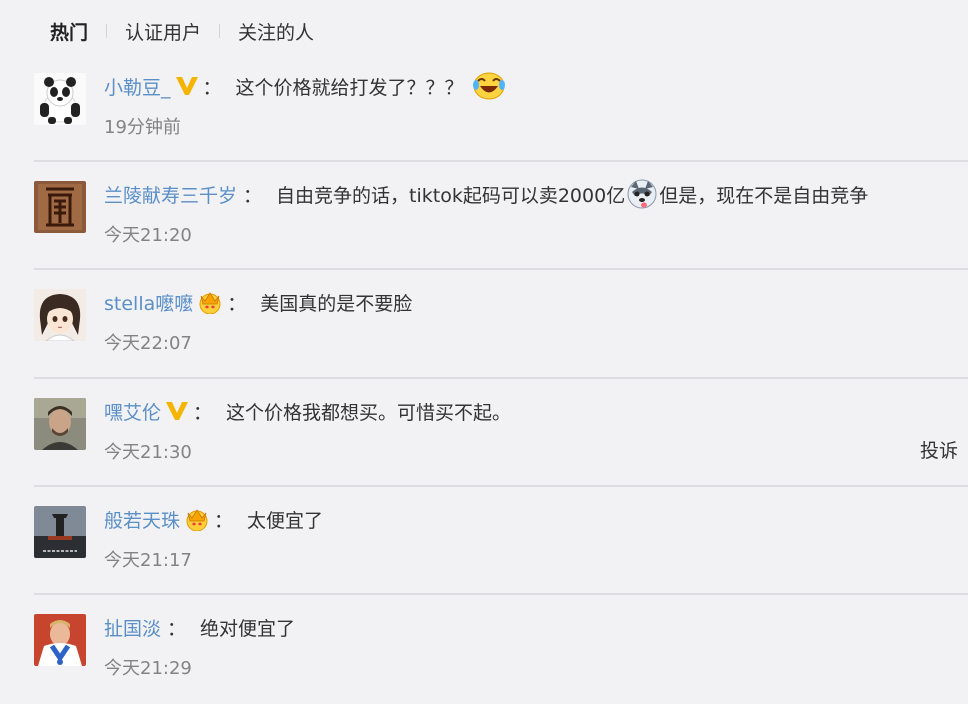 Image resolution: width=968 pixels, height=704 pixels. What do you see at coordinates (148, 302) in the screenshot?
I see `username: stella嚒嚒` at bounding box center [148, 302].